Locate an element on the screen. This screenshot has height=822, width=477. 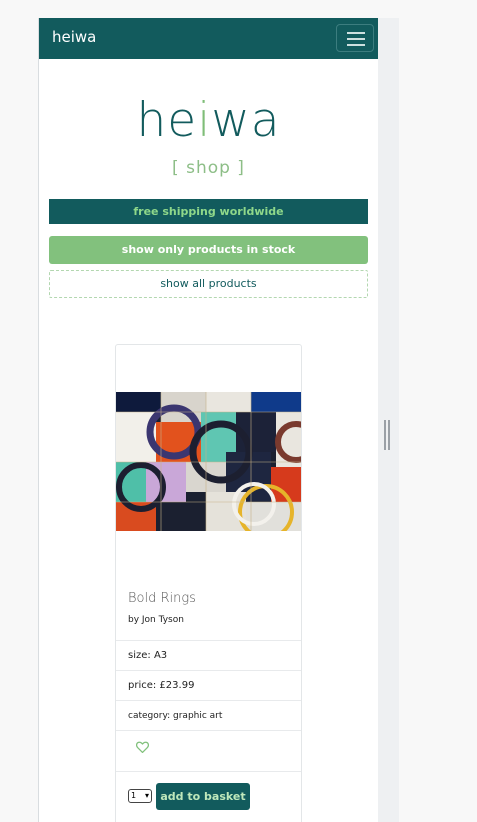
logo-prefix: he is located at coordinates (167, 120).